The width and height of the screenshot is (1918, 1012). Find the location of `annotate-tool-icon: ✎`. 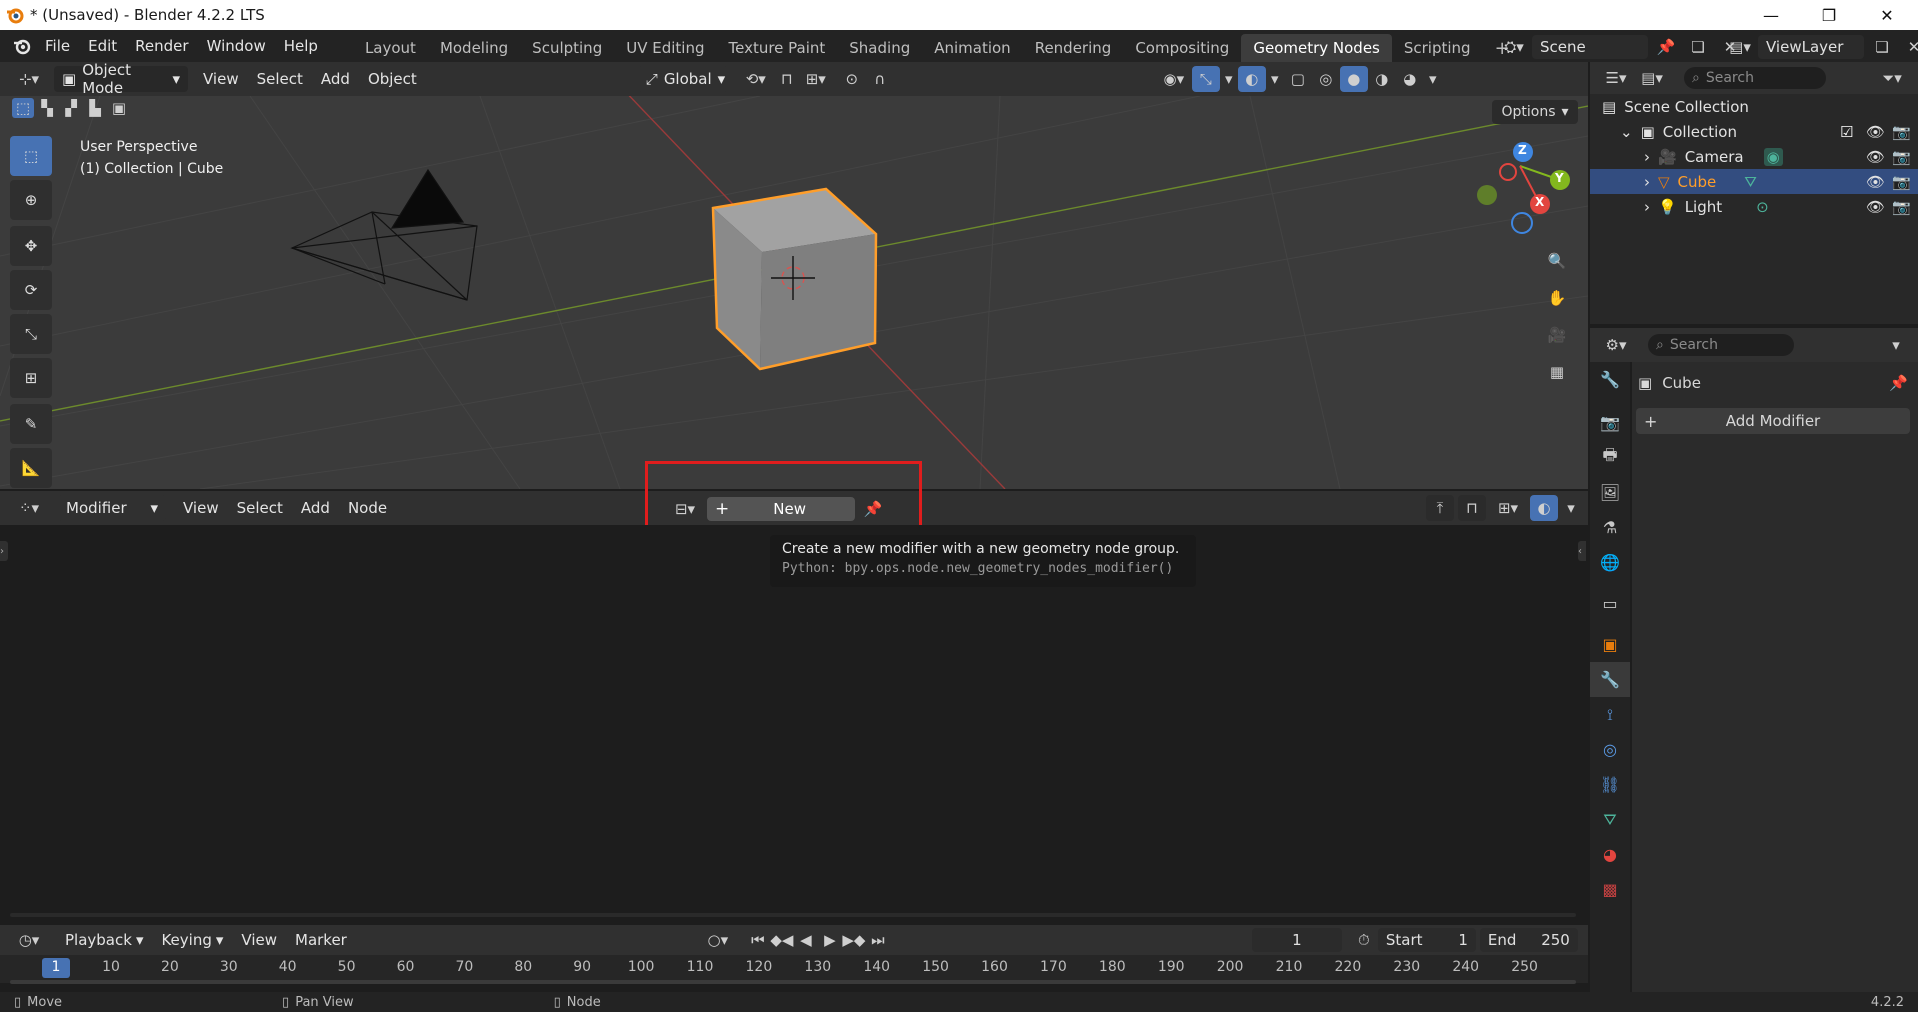

annotate-tool-icon: ✎ is located at coordinates (31, 424).